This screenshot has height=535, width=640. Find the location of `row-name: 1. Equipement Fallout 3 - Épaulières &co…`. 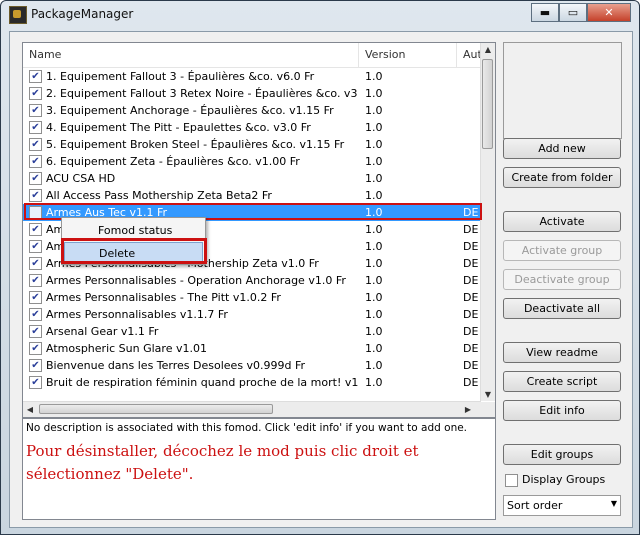

row-name: 1. Equipement Fallout 3 - Épaulières &co… is located at coordinates (180, 76).